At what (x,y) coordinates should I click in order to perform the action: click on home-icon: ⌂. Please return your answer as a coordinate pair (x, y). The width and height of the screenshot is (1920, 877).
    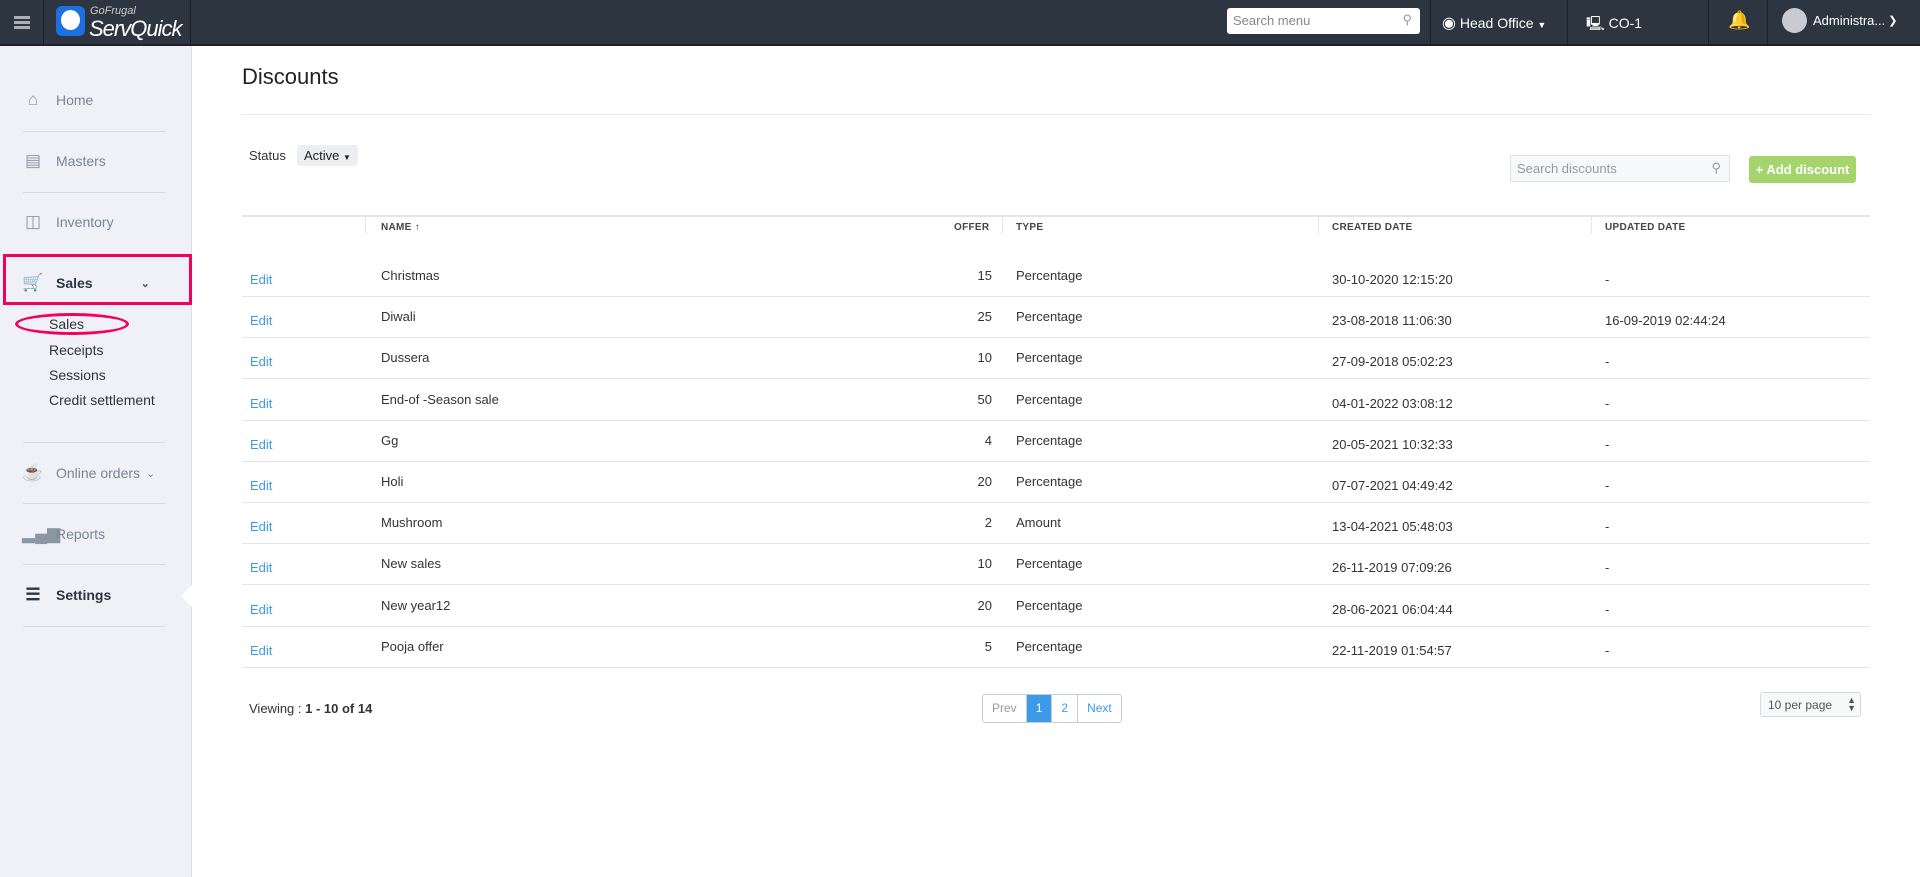
    Looking at the image, I should click on (33, 99).